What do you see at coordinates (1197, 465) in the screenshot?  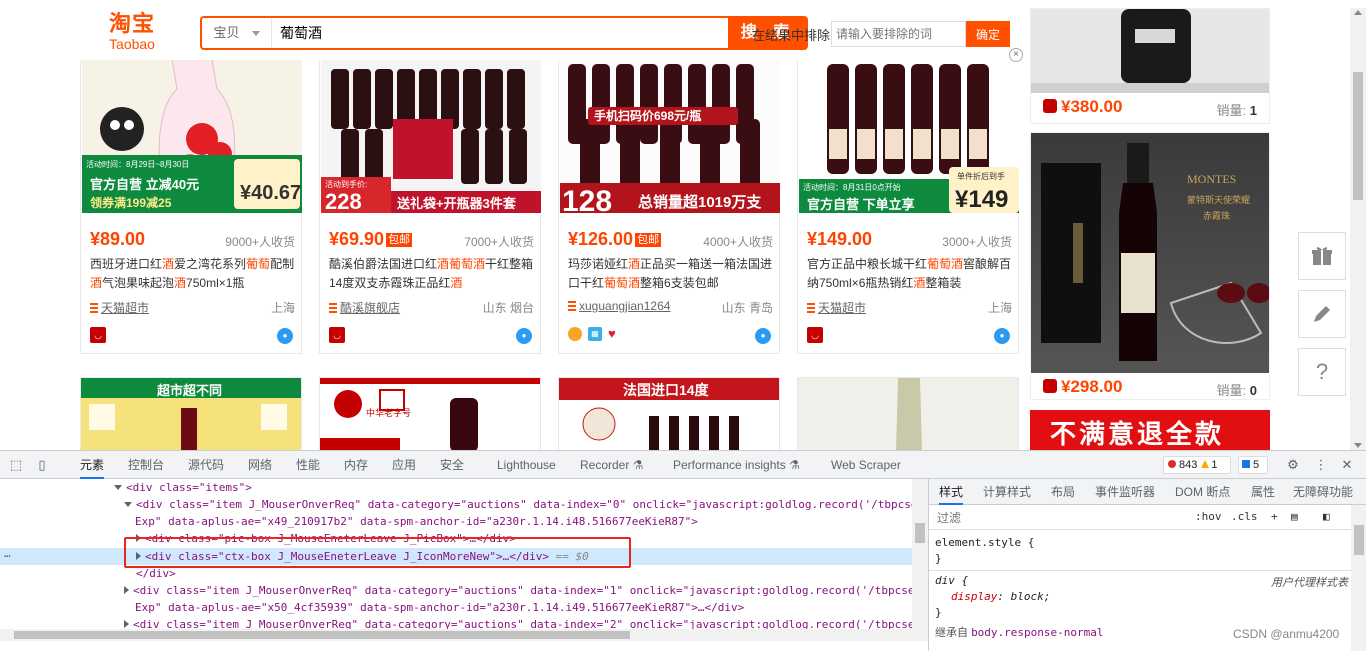 I see `issues-badge: 843 1` at bounding box center [1197, 465].